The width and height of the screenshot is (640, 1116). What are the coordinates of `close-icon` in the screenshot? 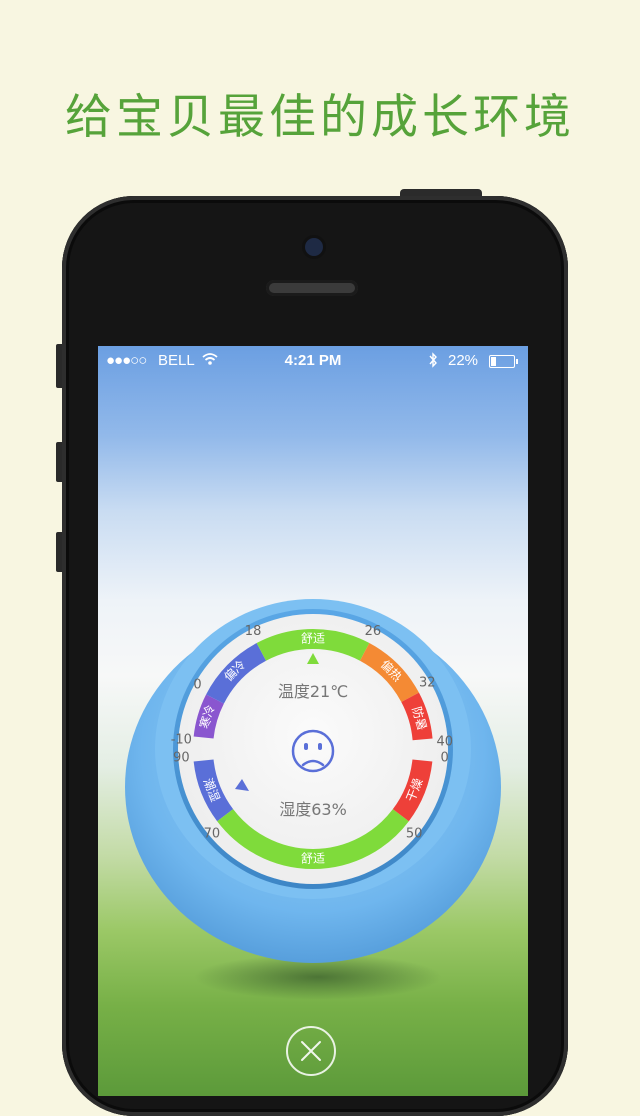 It's located at (311, 1051).